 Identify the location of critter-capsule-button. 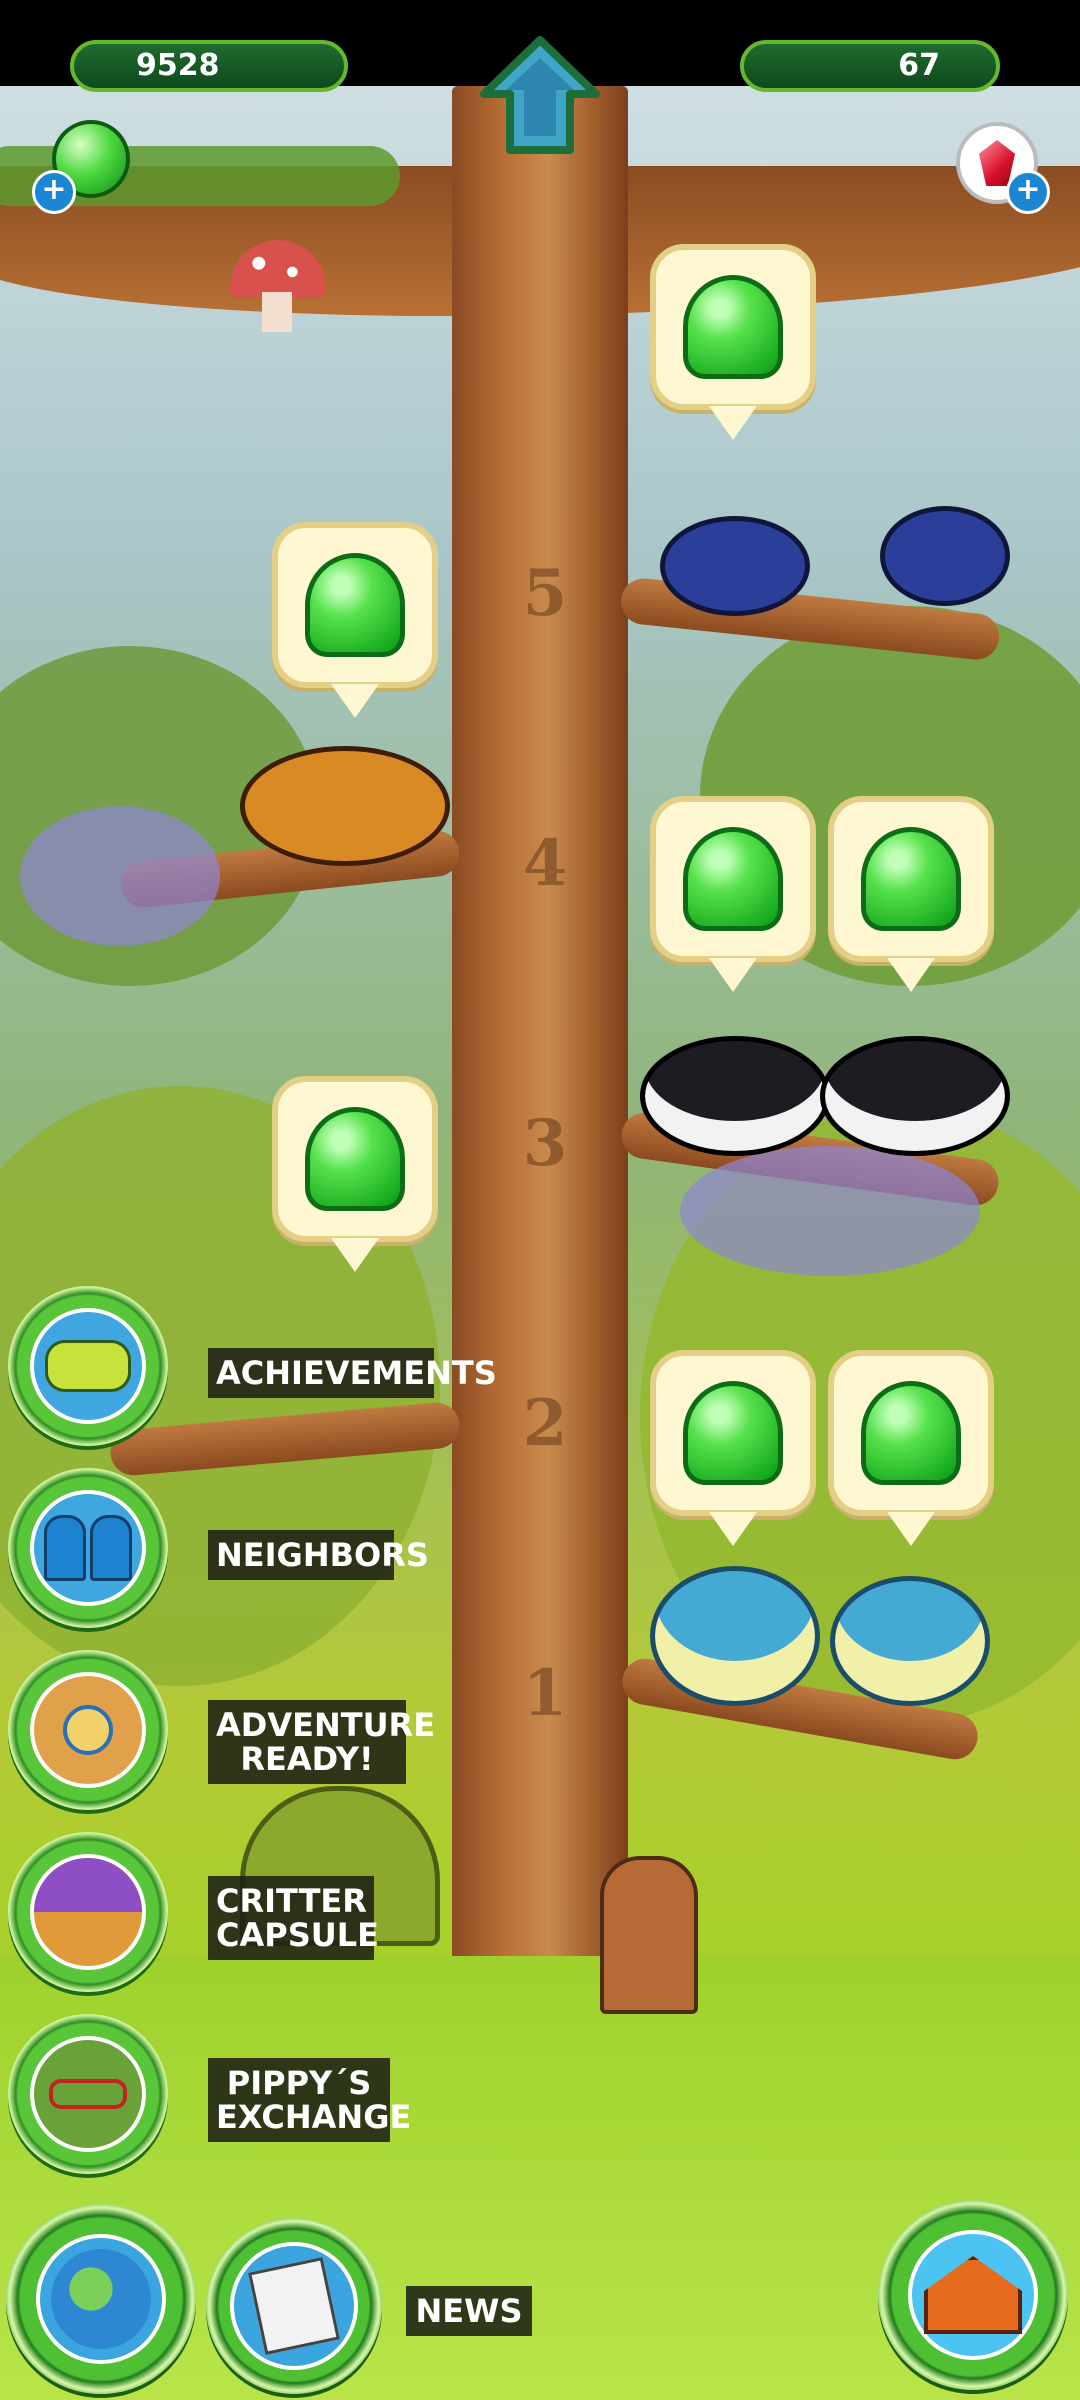
(88, 1912).